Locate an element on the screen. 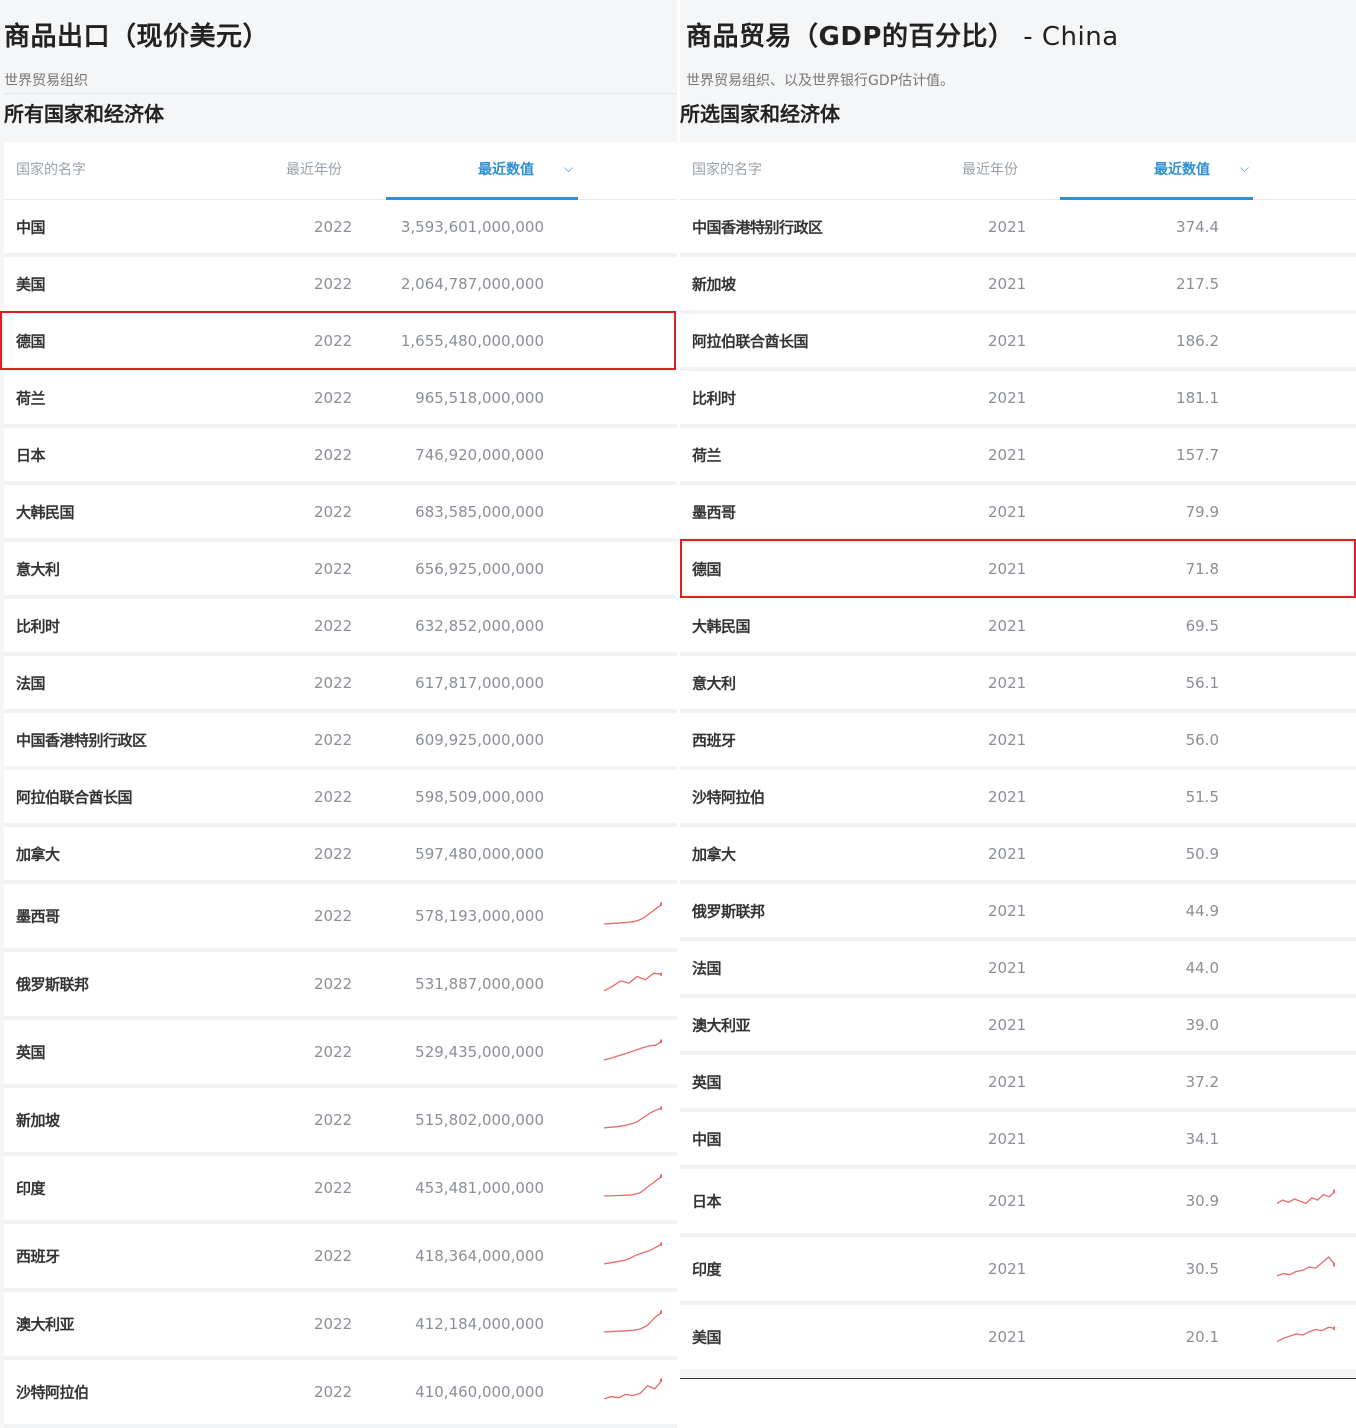 Image resolution: width=1356 pixels, height=1428 pixels. table-row: 澳大利亚 2021 39.0 is located at coordinates (1018, 1026).